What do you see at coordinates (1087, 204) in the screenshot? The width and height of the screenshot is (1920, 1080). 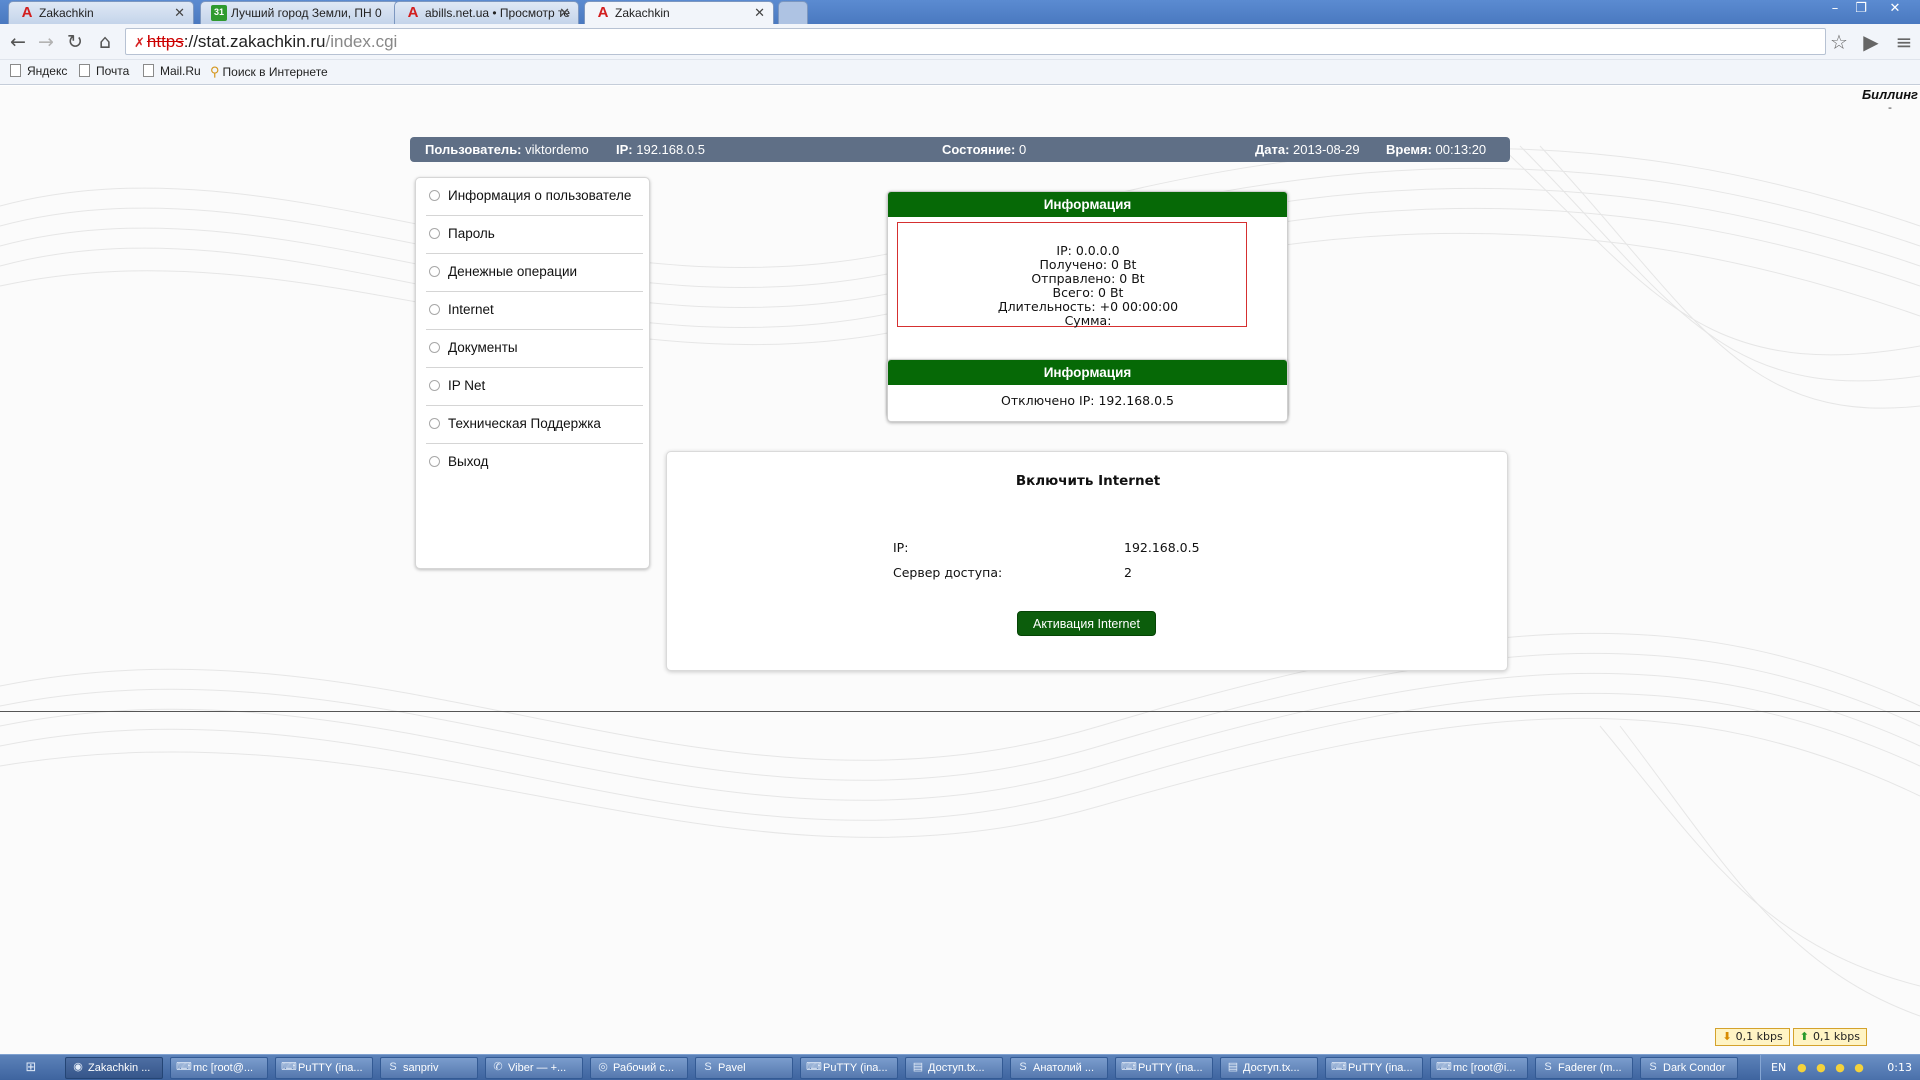 I see `info-box-title: Информация` at bounding box center [1087, 204].